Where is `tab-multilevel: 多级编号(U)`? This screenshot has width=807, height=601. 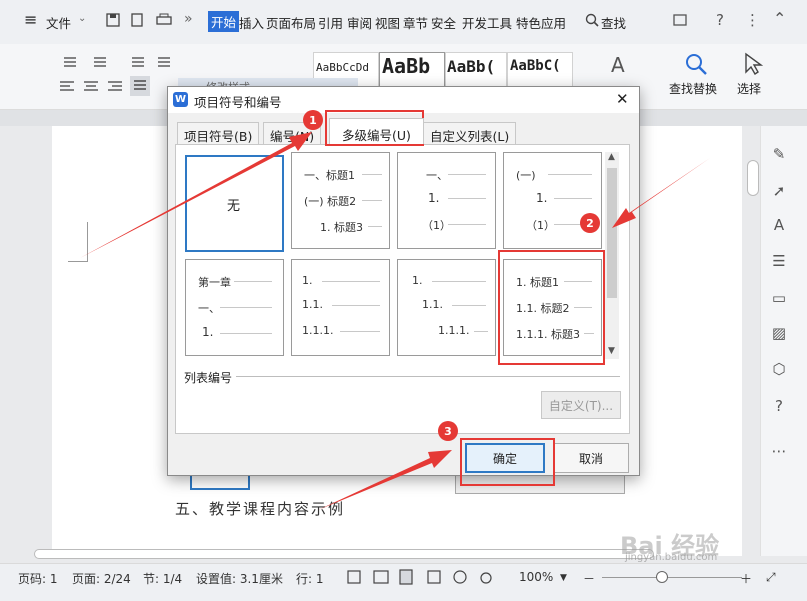
tab-multilevel: 多级编号(U) is located at coordinates (376, 131).